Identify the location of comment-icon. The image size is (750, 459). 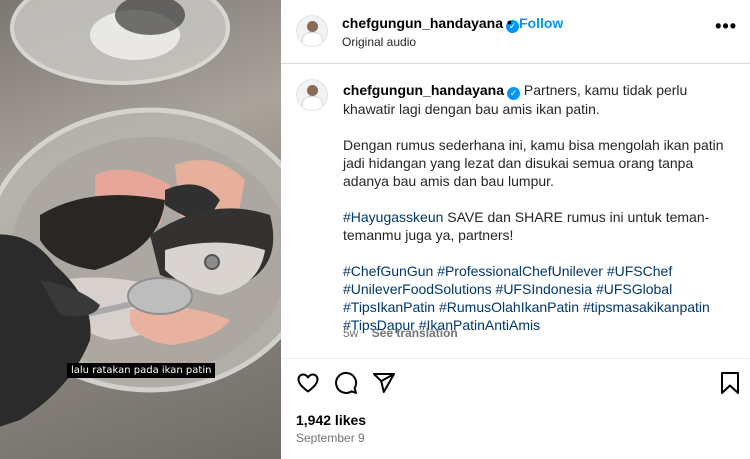
(346, 383).